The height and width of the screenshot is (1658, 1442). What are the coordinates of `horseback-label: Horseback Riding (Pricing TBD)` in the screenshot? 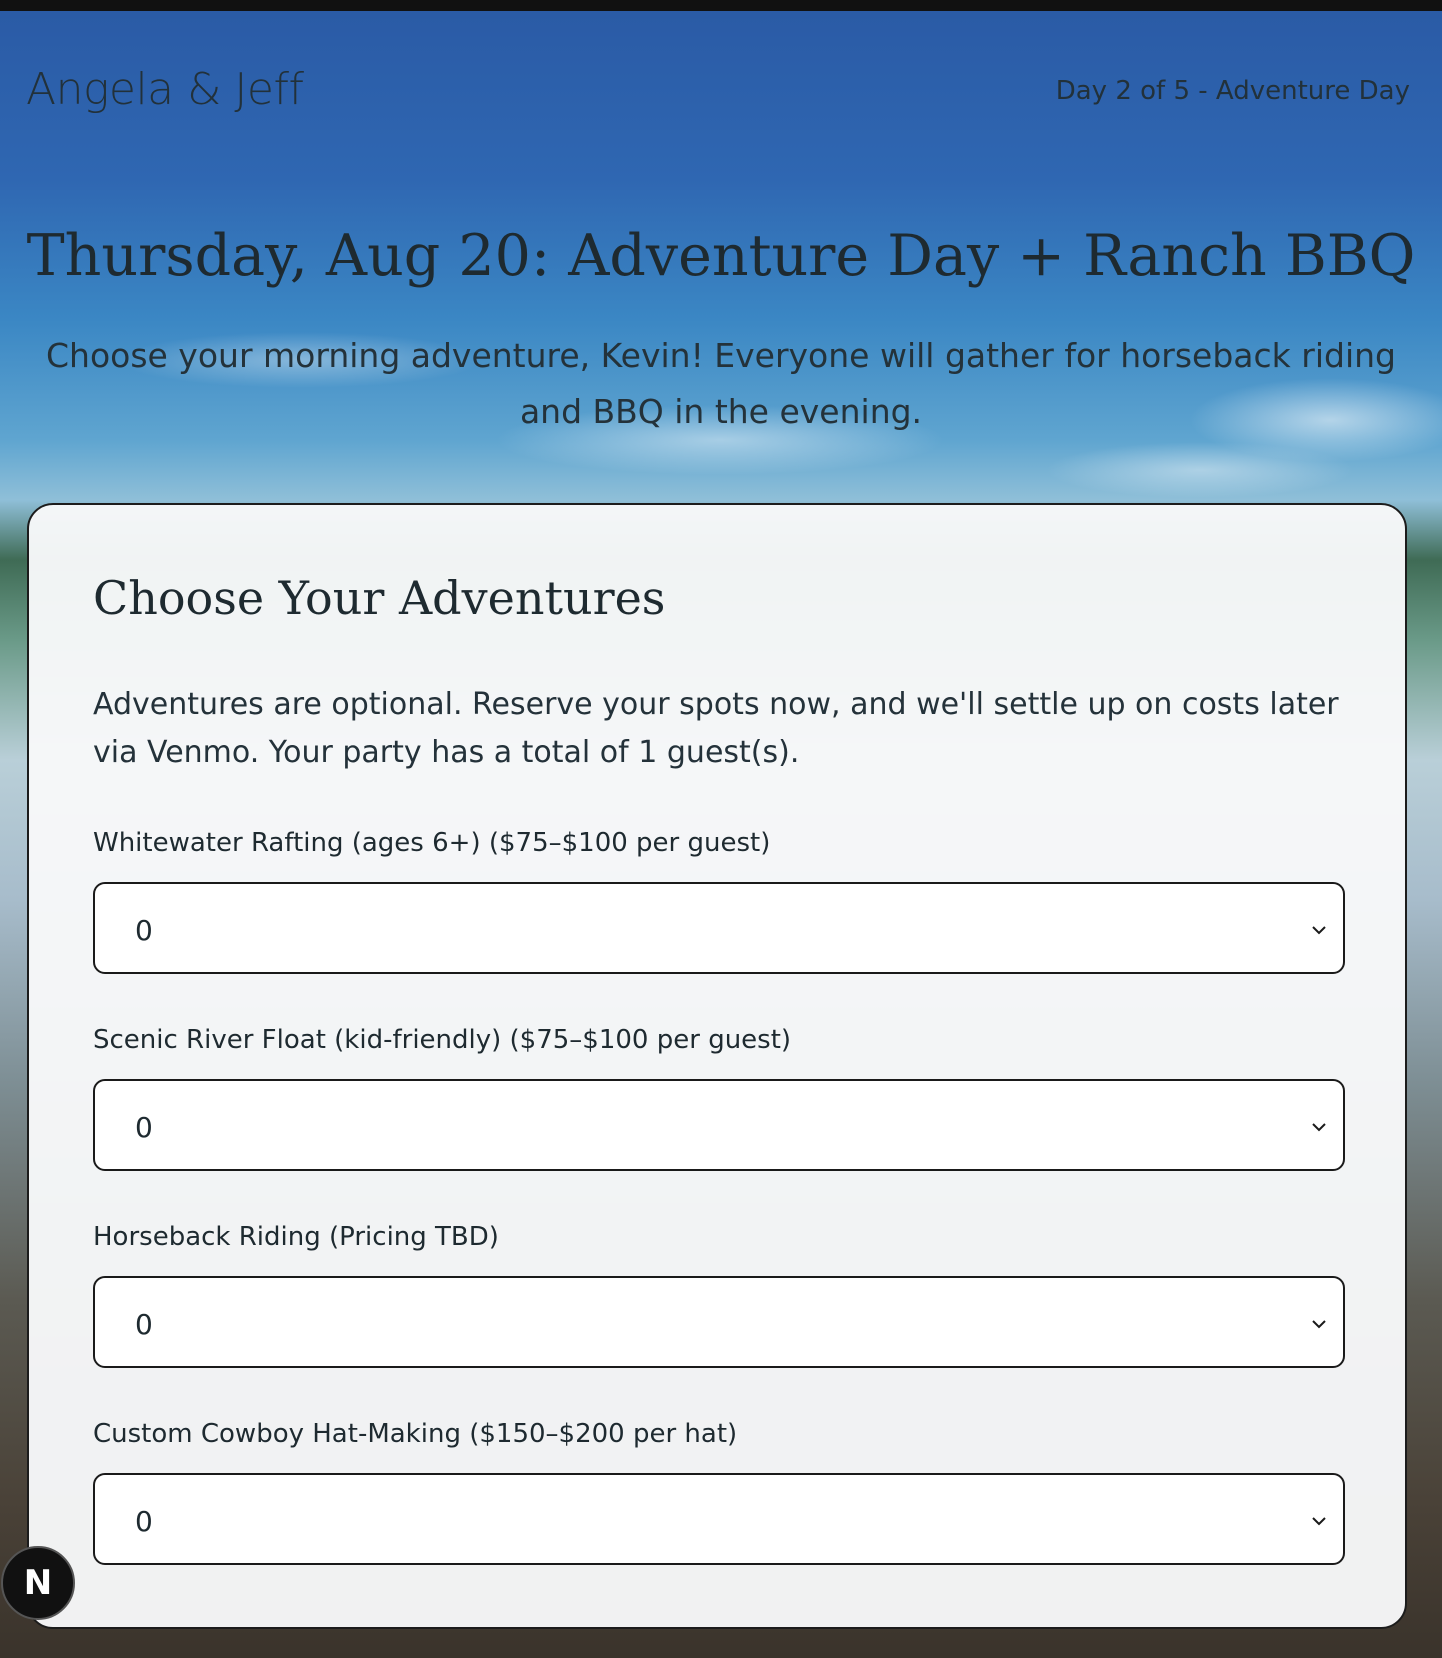 It's located at (296, 1237).